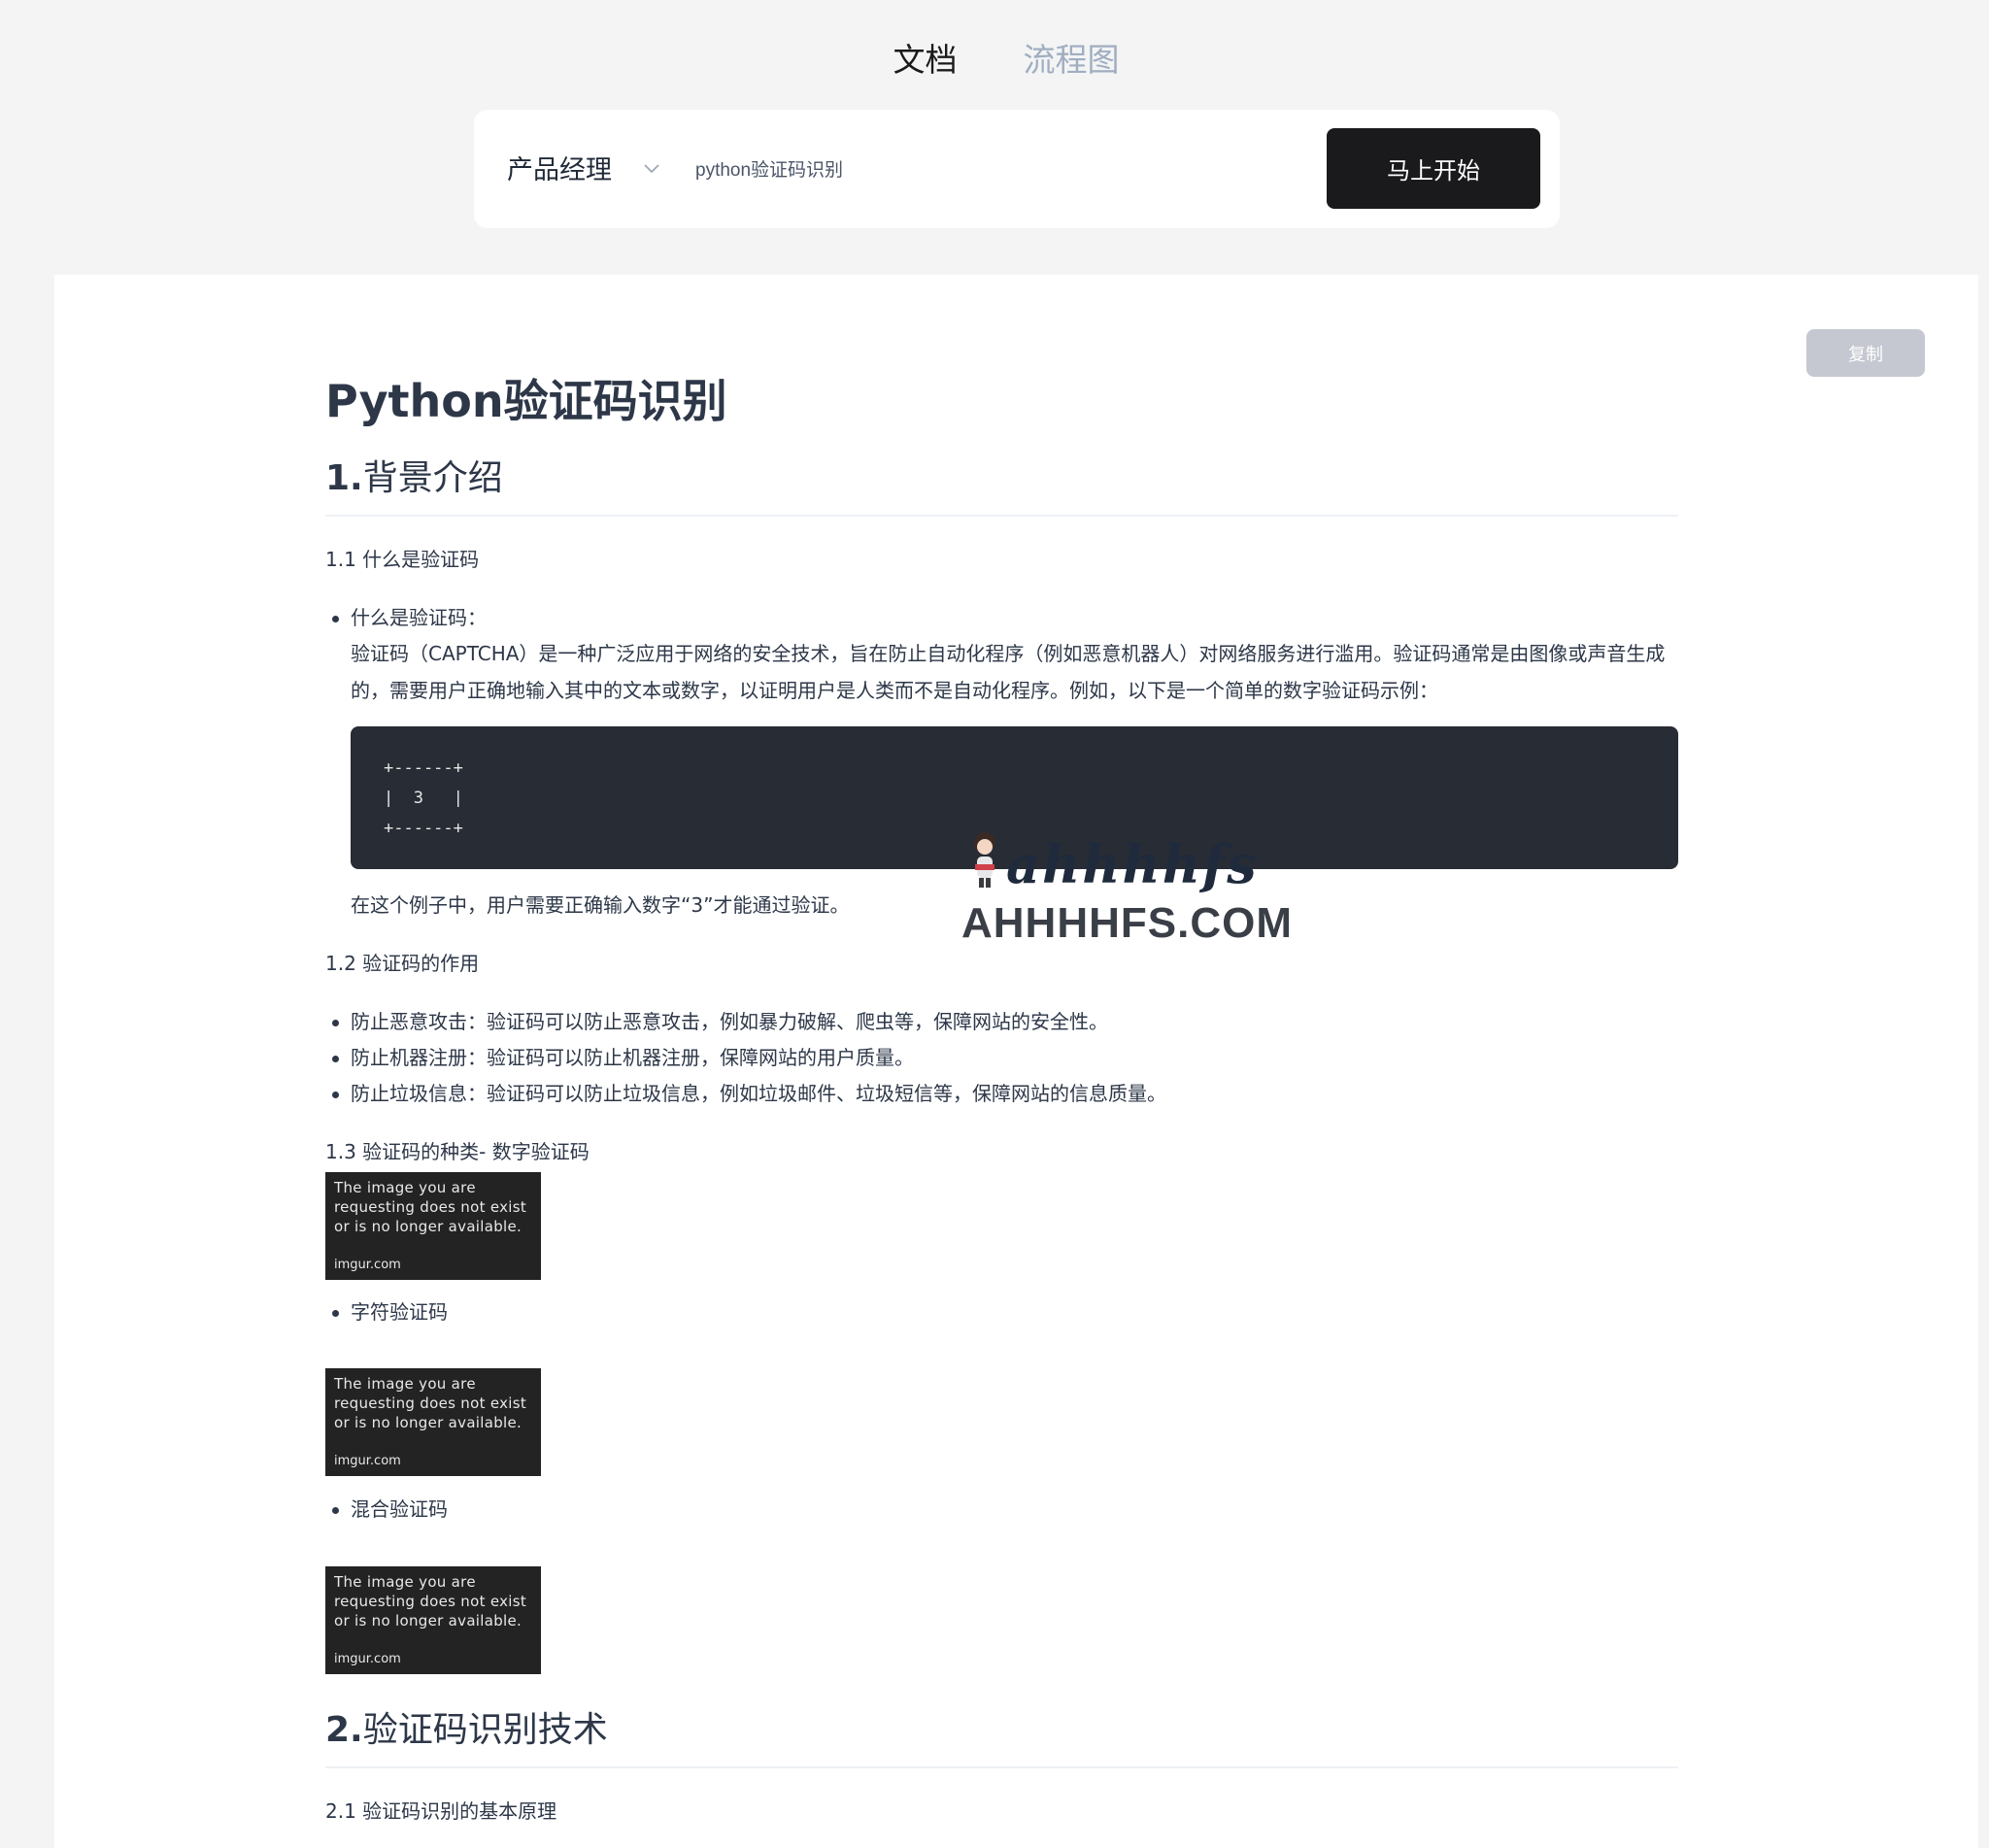 Image resolution: width=1989 pixels, height=1848 pixels. What do you see at coordinates (1001, 1312) in the screenshot?
I see `list-item: 字符验证码` at bounding box center [1001, 1312].